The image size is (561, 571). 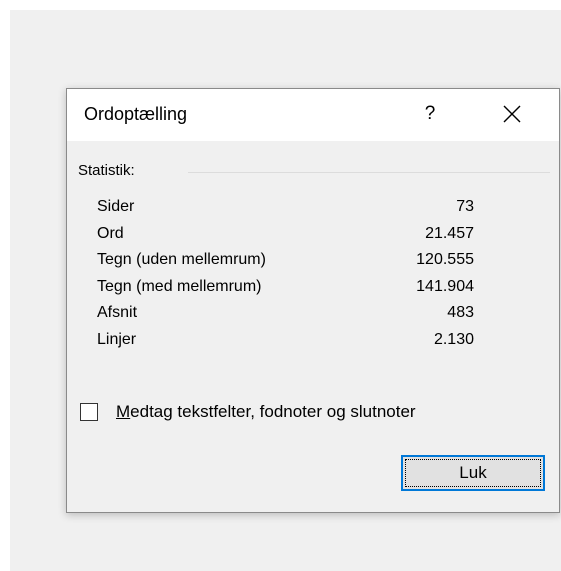 What do you see at coordinates (89, 412) in the screenshot?
I see `include-textboxes-checkbox` at bounding box center [89, 412].